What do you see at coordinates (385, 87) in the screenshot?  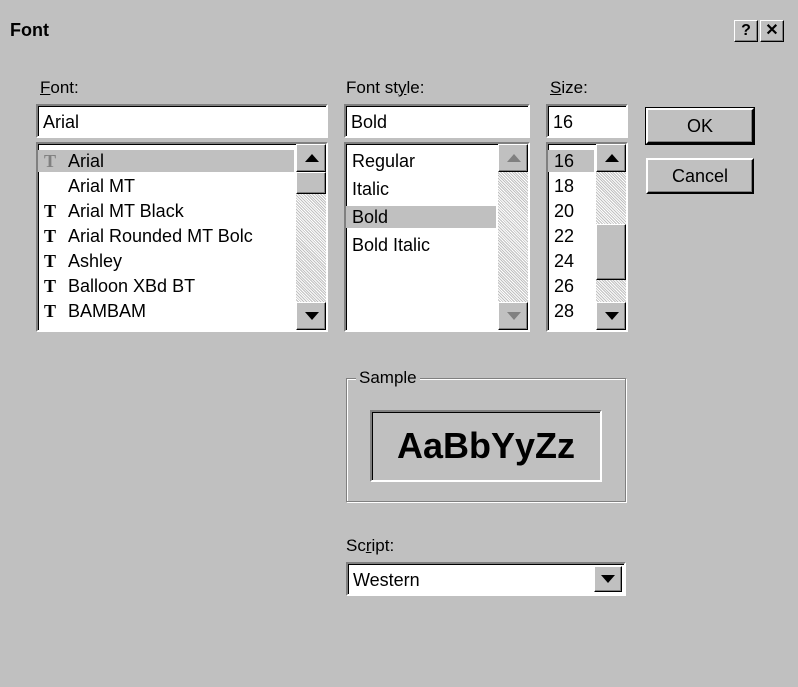 I see `font-style-label: Font style:` at bounding box center [385, 87].